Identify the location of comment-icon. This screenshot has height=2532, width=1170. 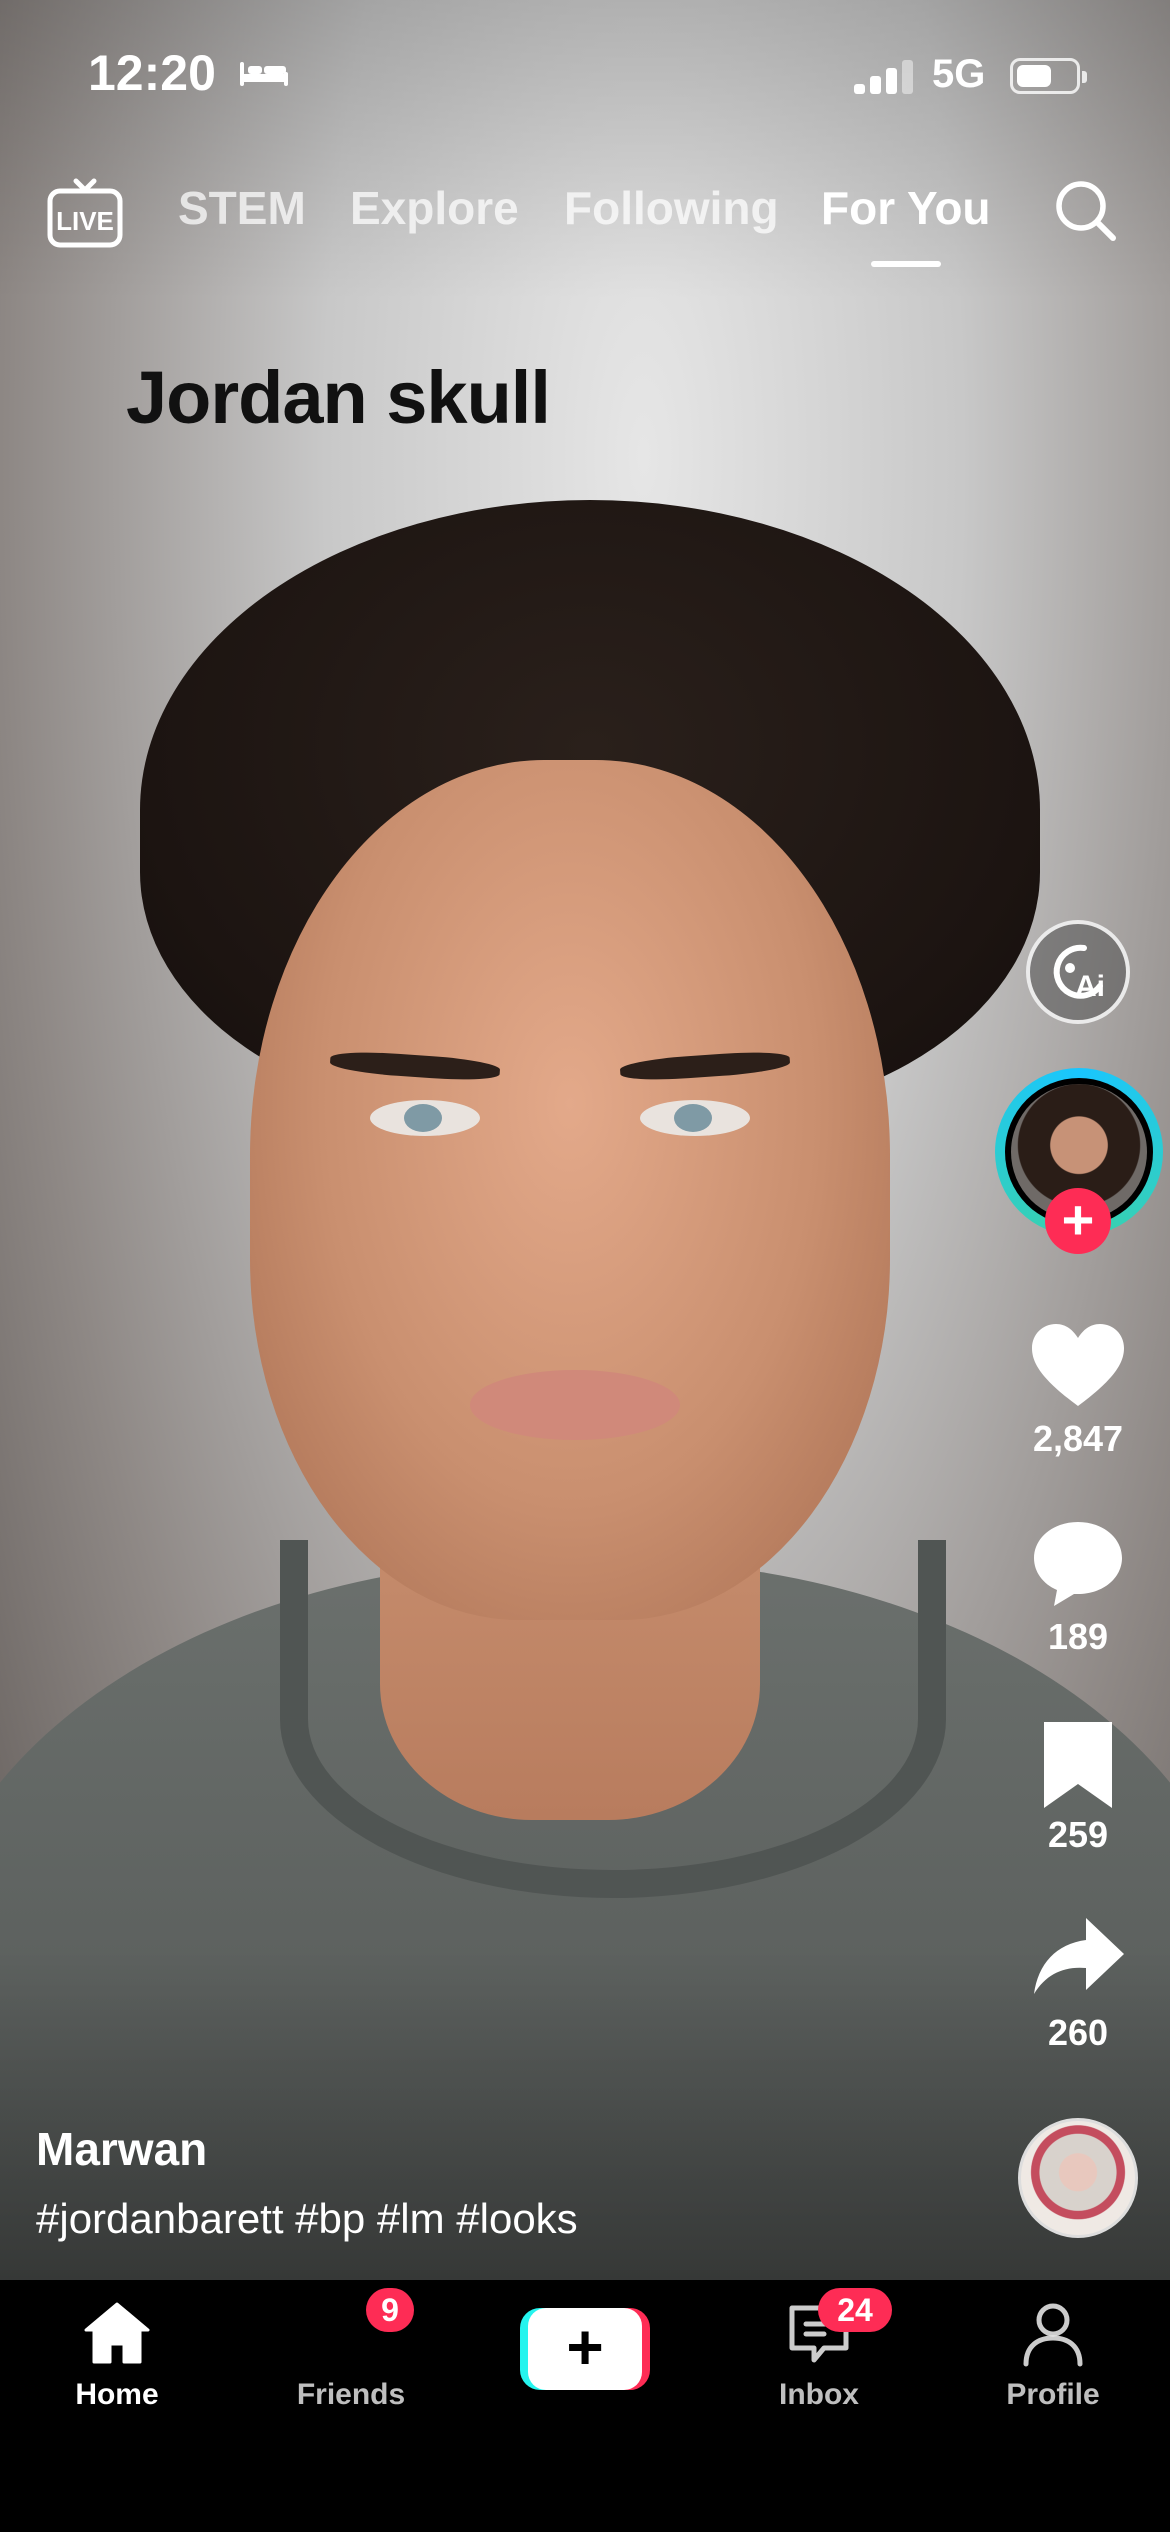
(1078, 1563).